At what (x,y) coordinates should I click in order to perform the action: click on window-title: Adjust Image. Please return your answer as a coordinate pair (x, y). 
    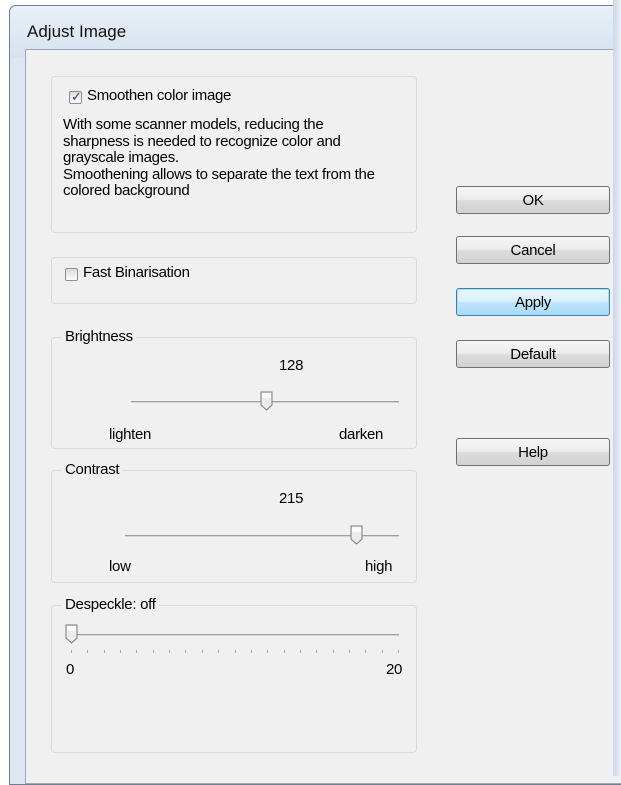
    Looking at the image, I should click on (77, 31).